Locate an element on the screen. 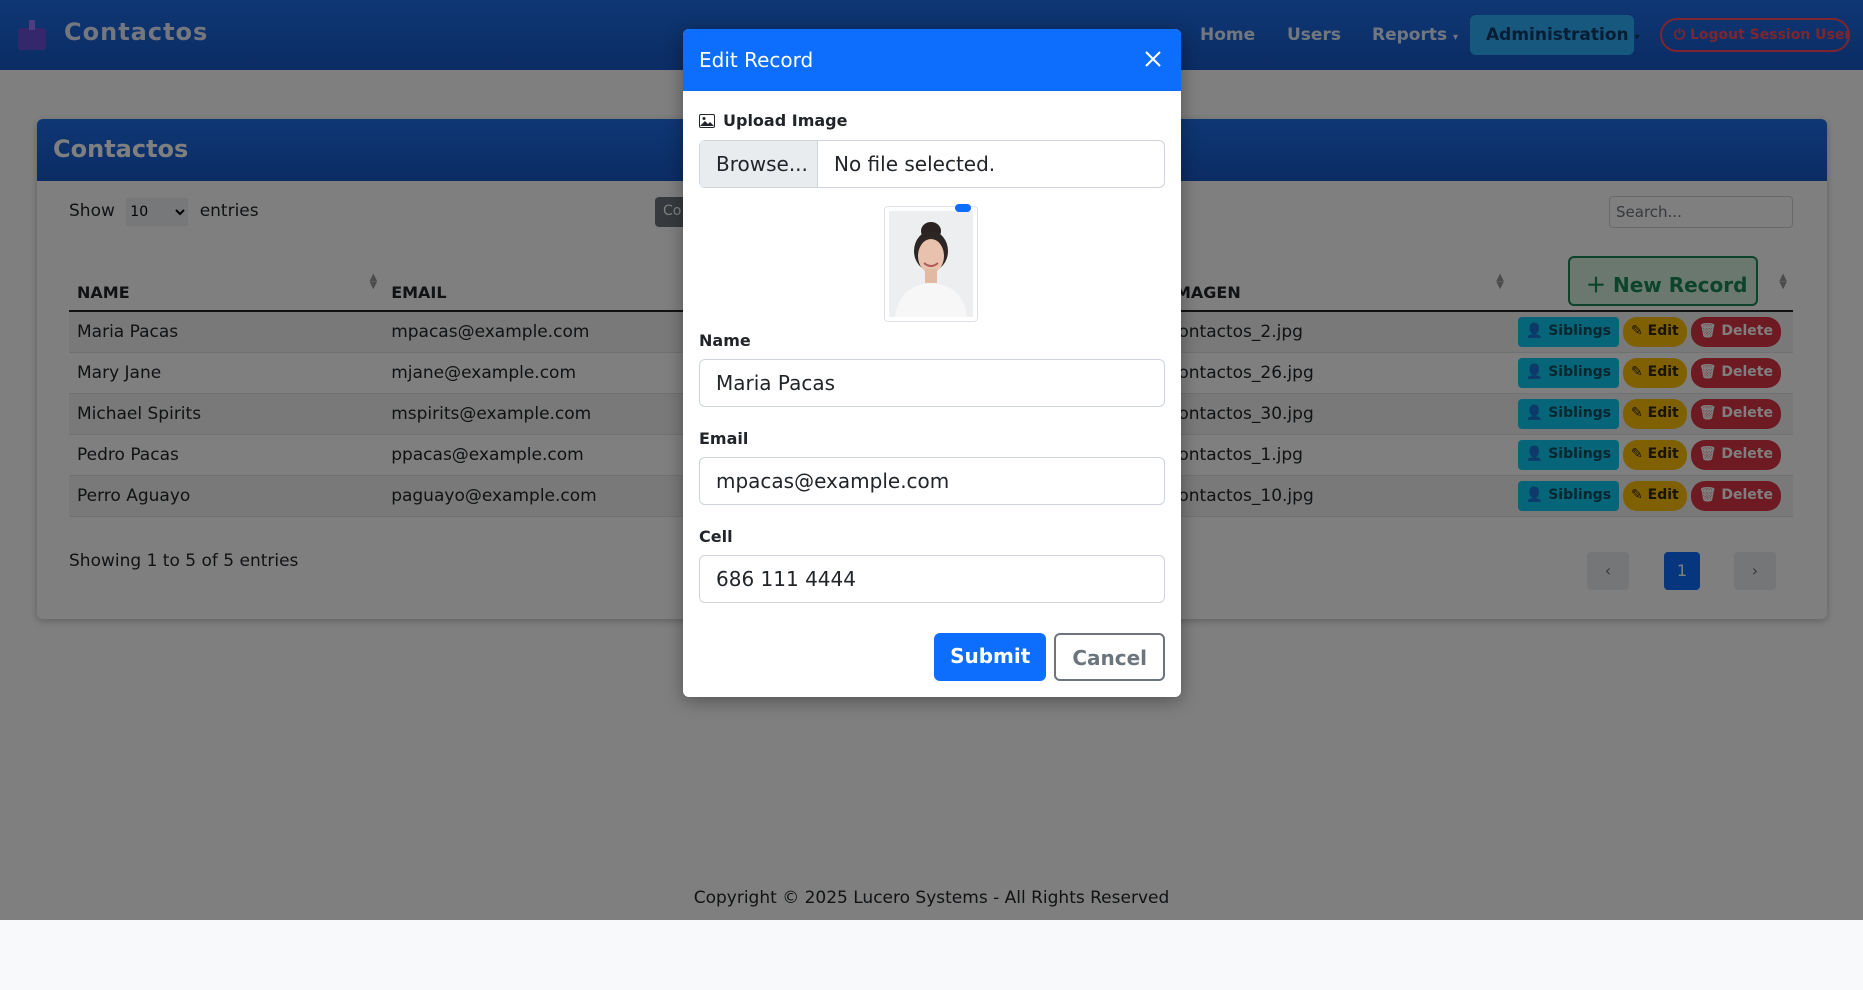  name-field: Maria Pacas is located at coordinates (932, 383).